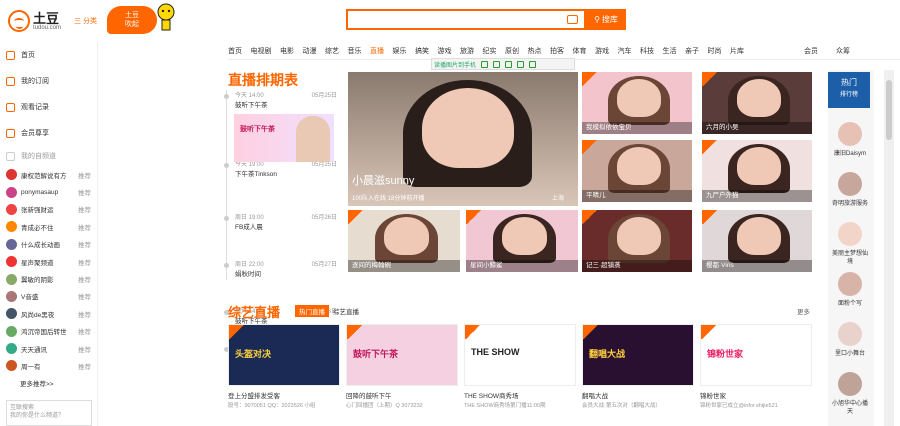 This screenshot has height=426, width=900. What do you see at coordinates (48, 296) in the screenshot?
I see `sidebar-sub-item: V音盛 推荐` at bounding box center [48, 296].